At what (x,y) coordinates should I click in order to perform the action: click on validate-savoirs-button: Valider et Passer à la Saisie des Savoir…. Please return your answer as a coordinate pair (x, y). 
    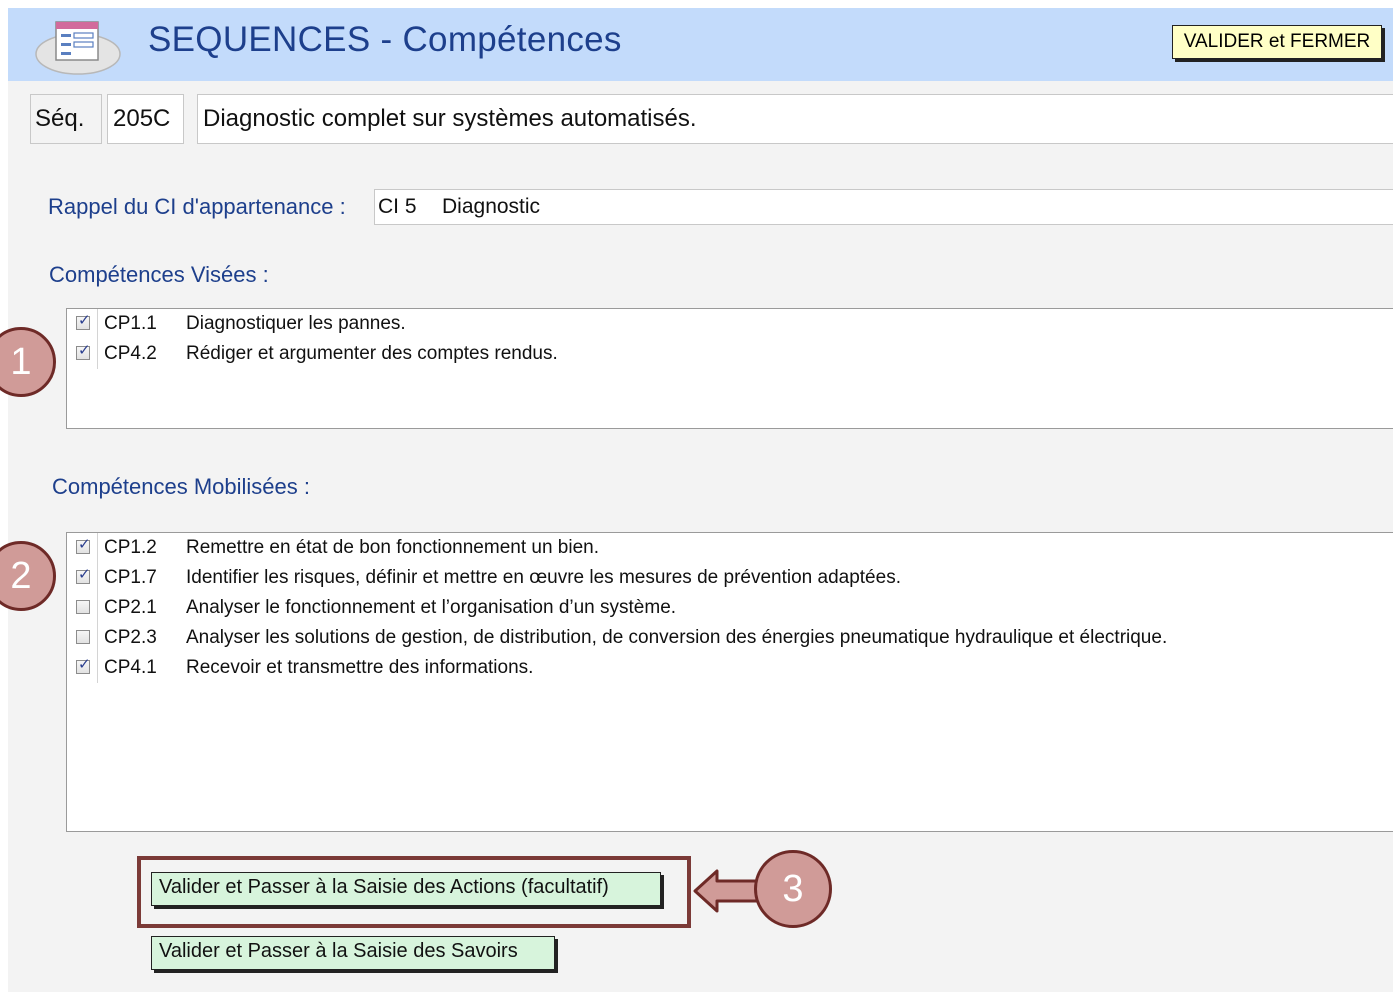
    Looking at the image, I should click on (353, 953).